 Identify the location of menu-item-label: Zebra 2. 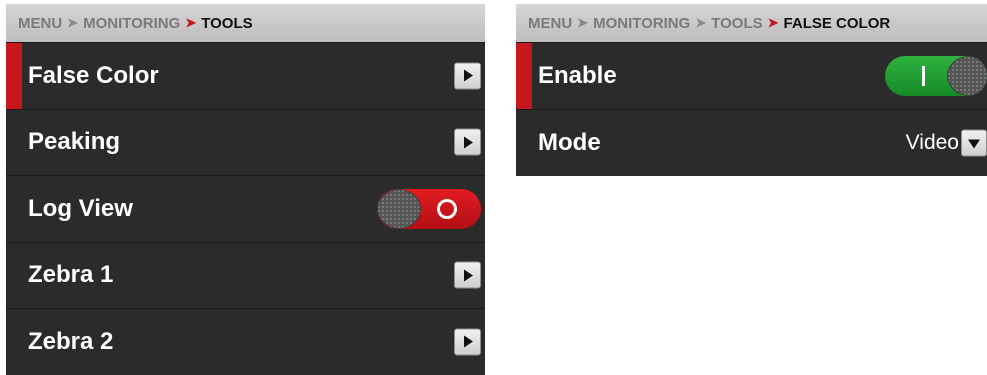
(71, 341).